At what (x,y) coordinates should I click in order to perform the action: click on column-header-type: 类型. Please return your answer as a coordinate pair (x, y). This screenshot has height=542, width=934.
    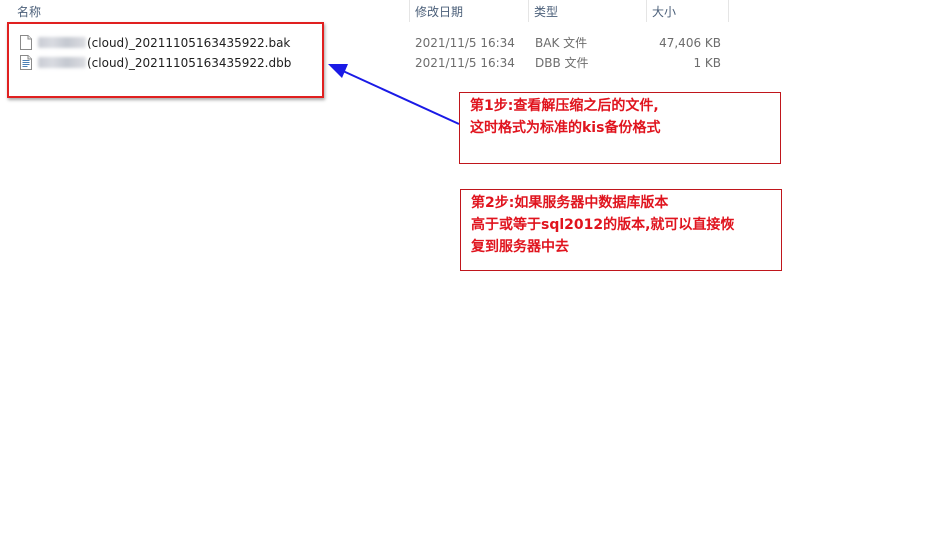
    Looking at the image, I should click on (587, 12).